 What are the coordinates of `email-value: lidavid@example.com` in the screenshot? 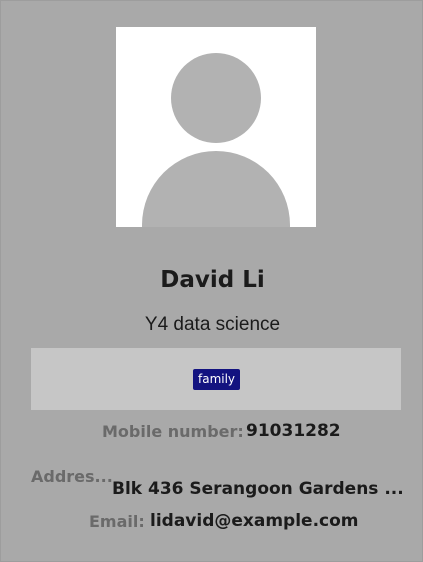 It's located at (254, 521).